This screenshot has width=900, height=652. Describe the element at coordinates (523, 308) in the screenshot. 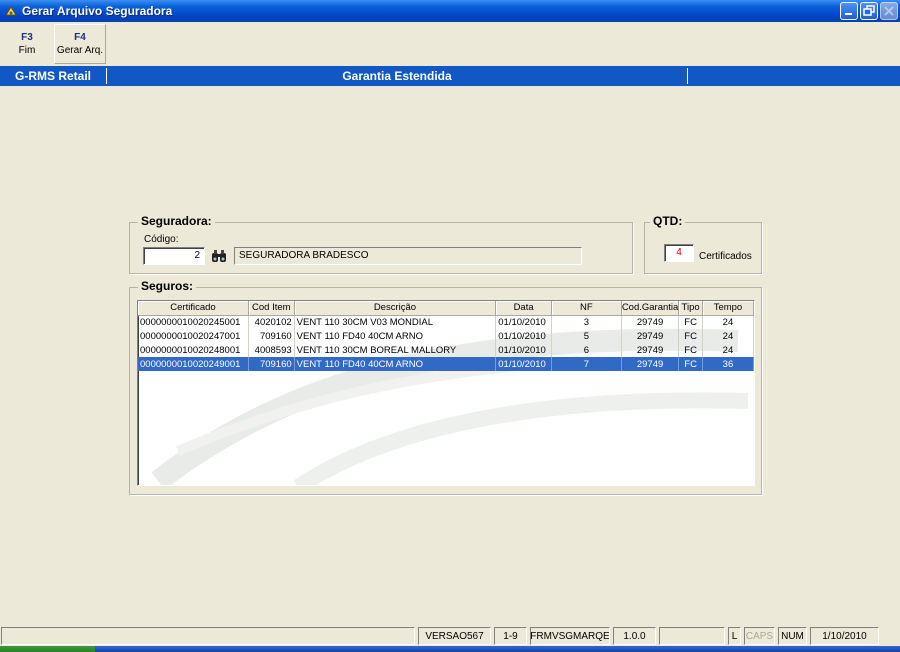

I see `column-header-data: Data` at that location.